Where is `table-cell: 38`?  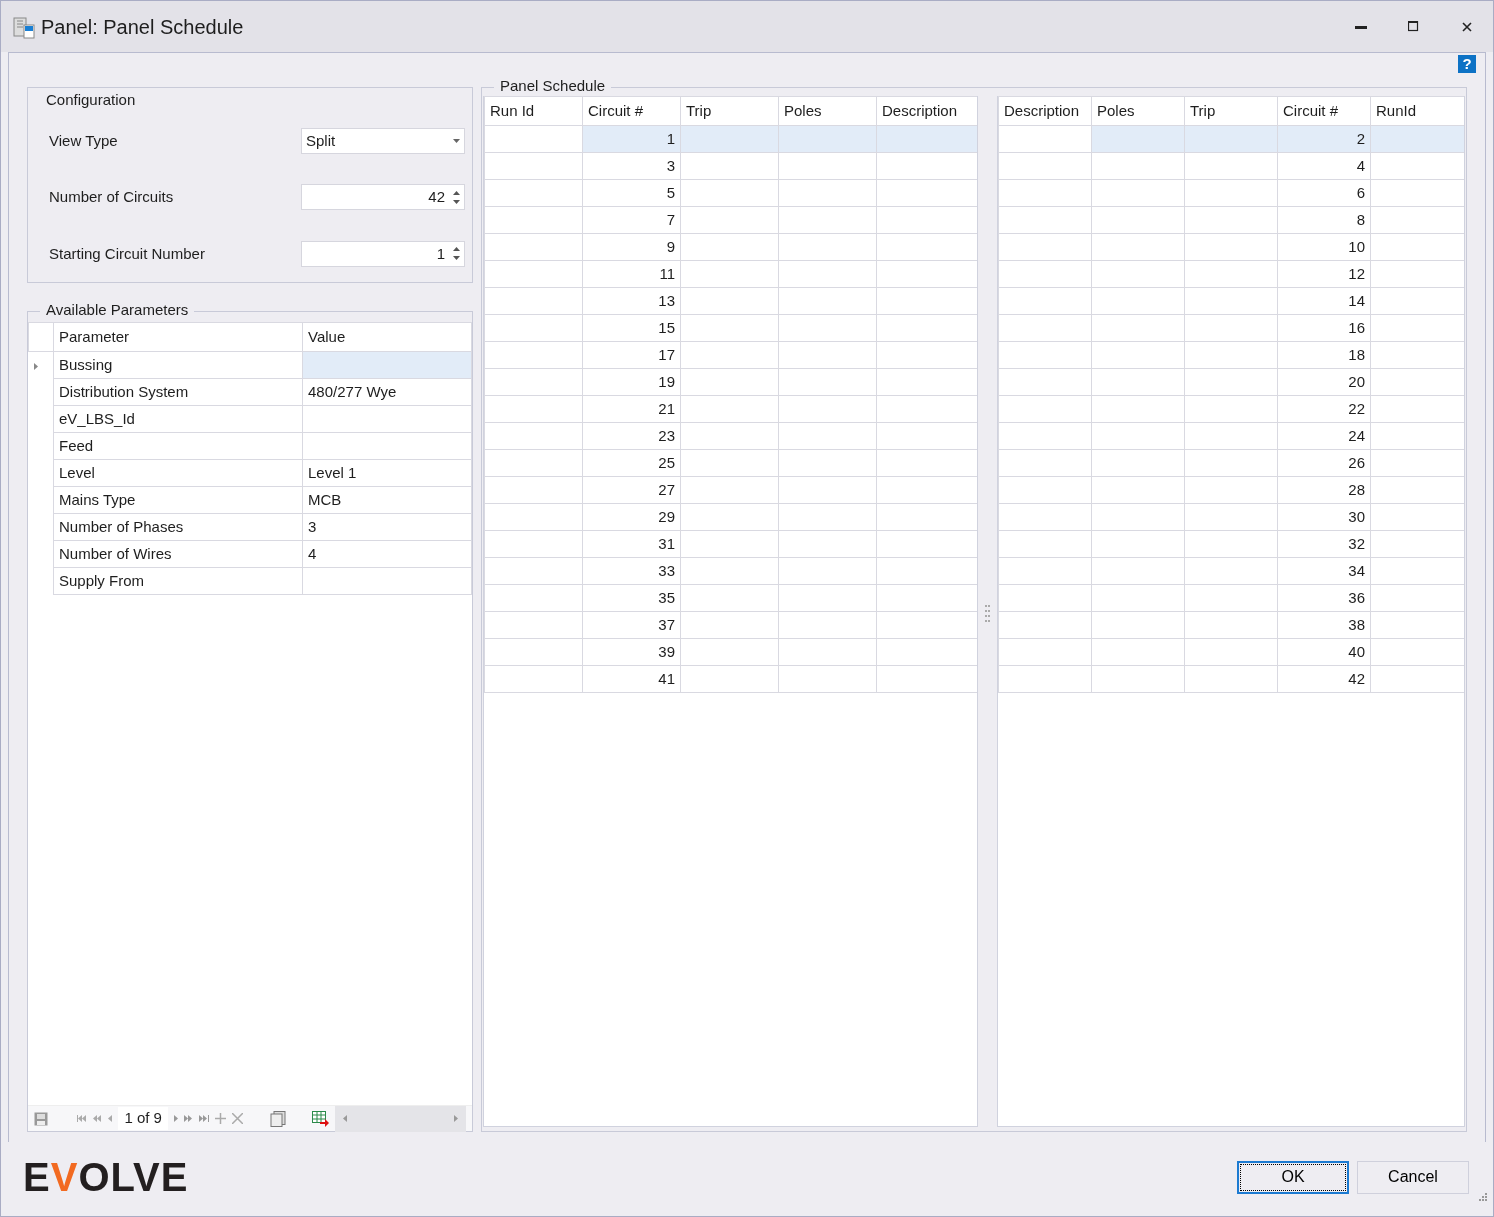 table-cell: 38 is located at coordinates (1324, 625).